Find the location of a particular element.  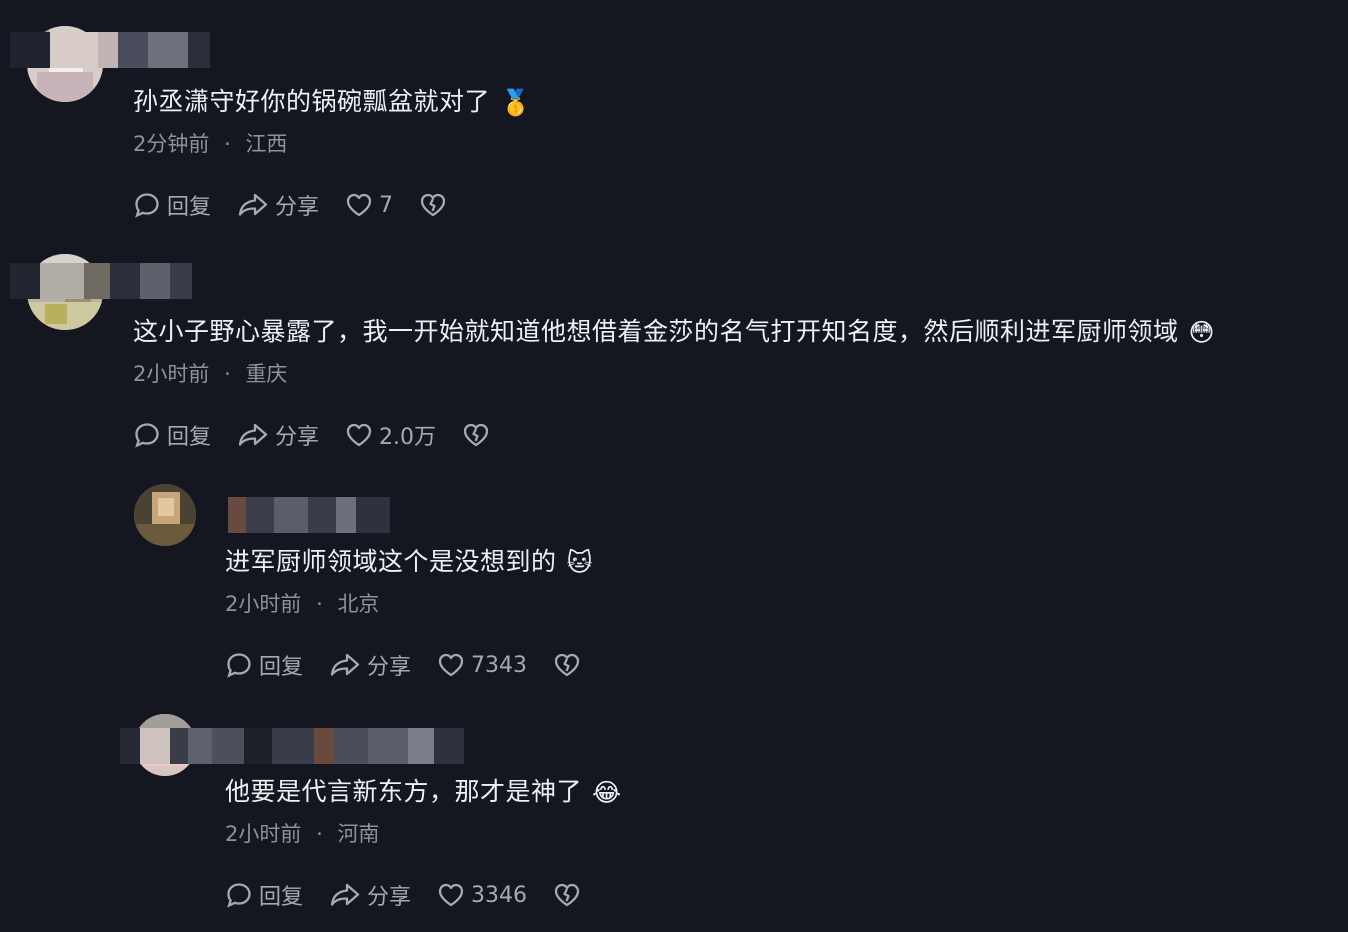

like-count: 3346 is located at coordinates (499, 895).